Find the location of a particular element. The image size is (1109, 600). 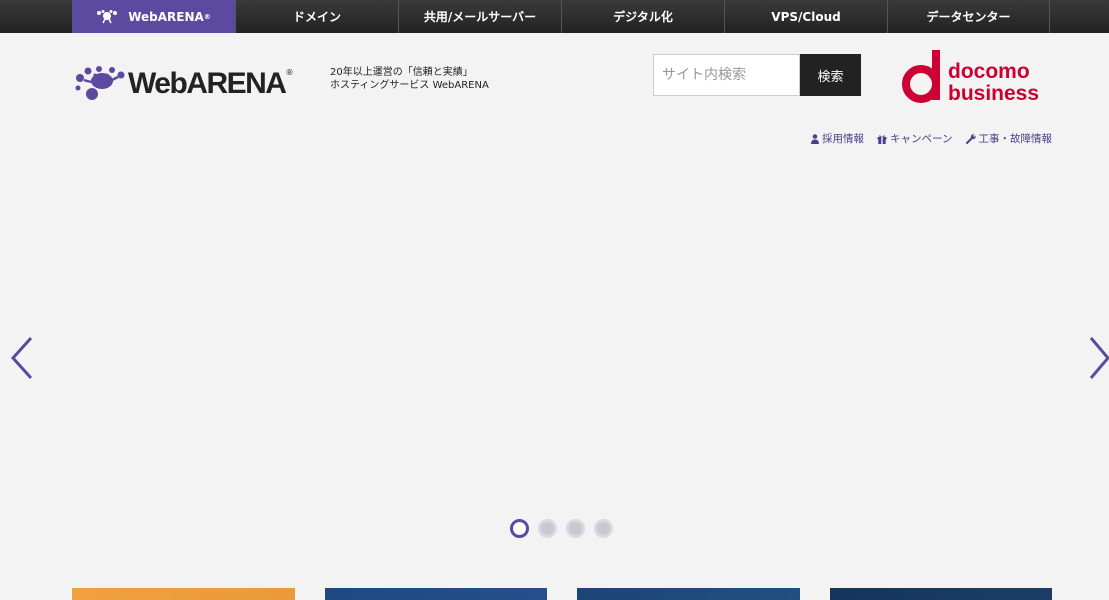

tab-domain-label: ドメイン is located at coordinates (316, 17).